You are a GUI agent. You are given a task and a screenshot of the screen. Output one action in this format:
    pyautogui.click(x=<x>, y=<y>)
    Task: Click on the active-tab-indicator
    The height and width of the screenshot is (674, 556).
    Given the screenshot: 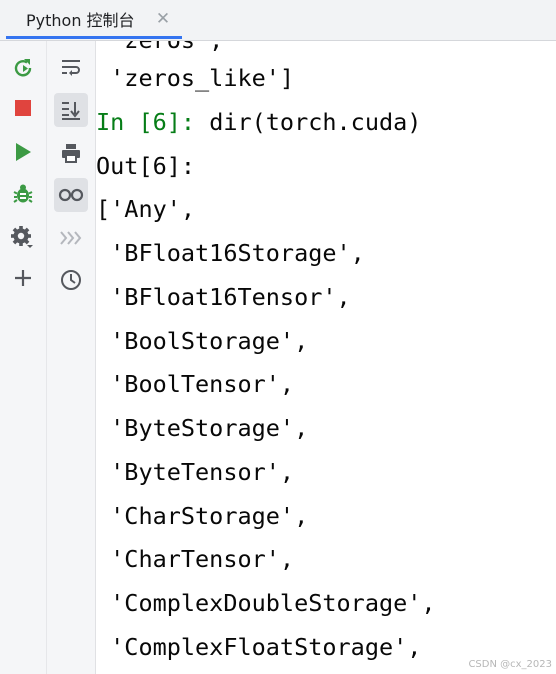 What is the action you would take?
    pyautogui.click(x=94, y=37)
    